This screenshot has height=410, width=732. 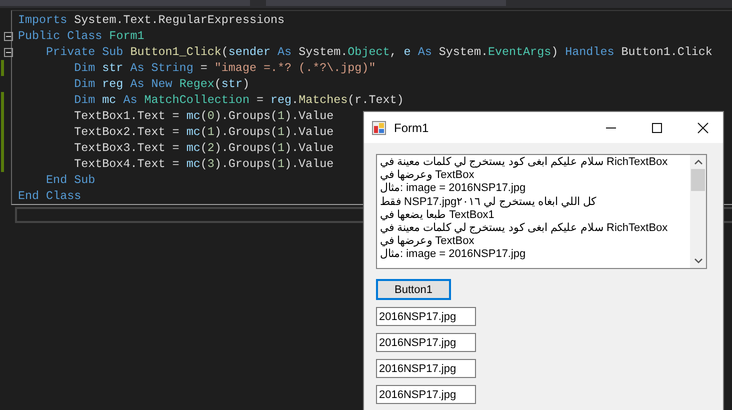 I want to click on window-title: Form1, so click(x=411, y=127).